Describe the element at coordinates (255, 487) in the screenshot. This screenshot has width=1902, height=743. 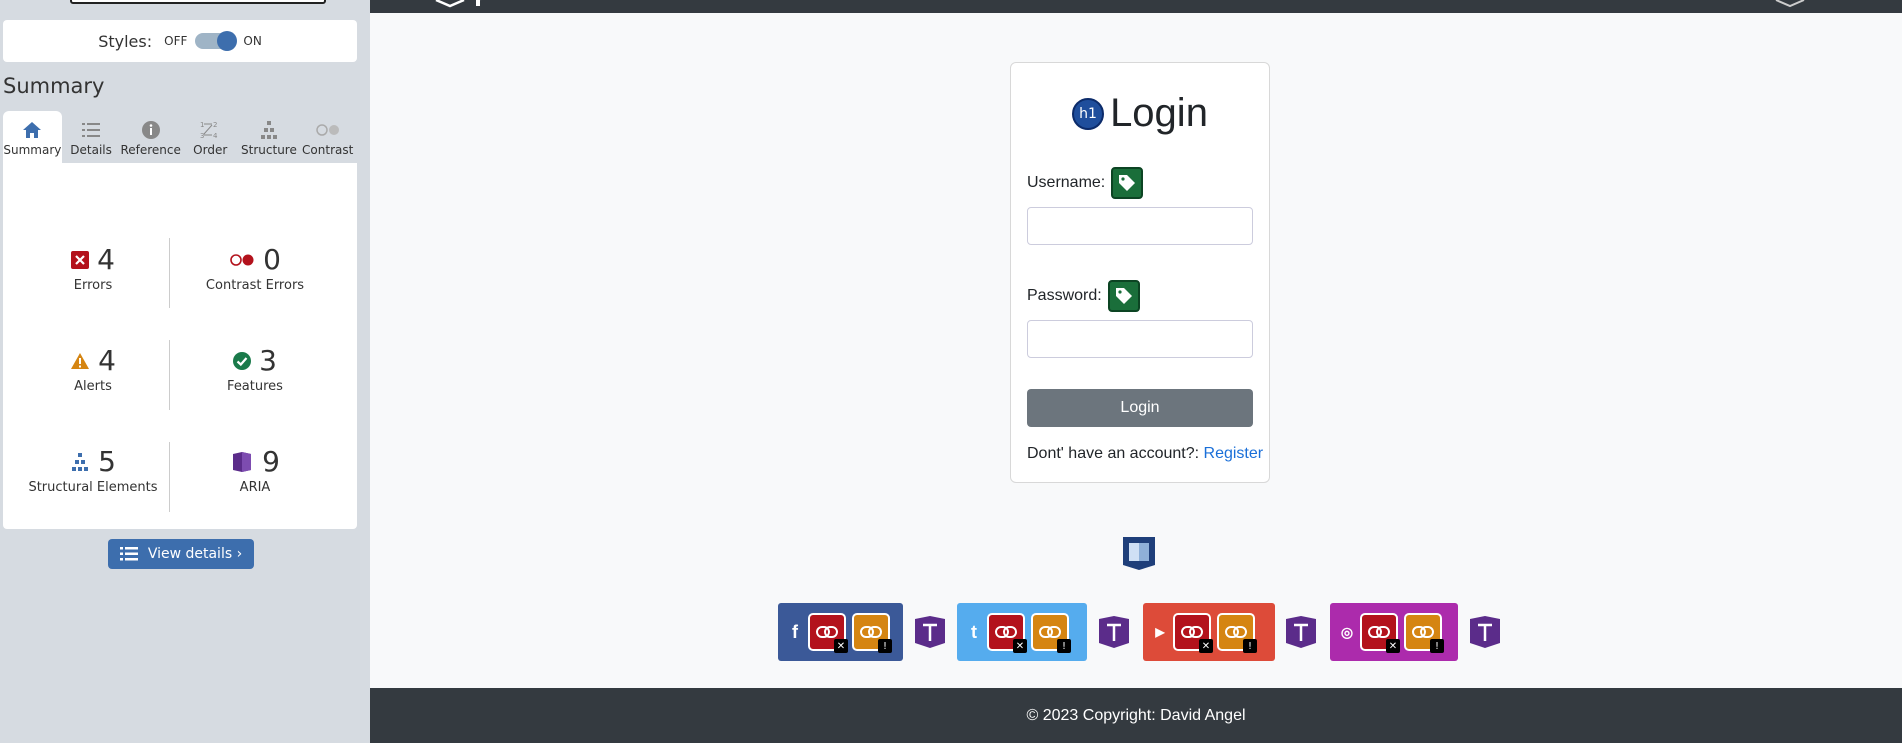
I see `aria-label: ARIA` at that location.